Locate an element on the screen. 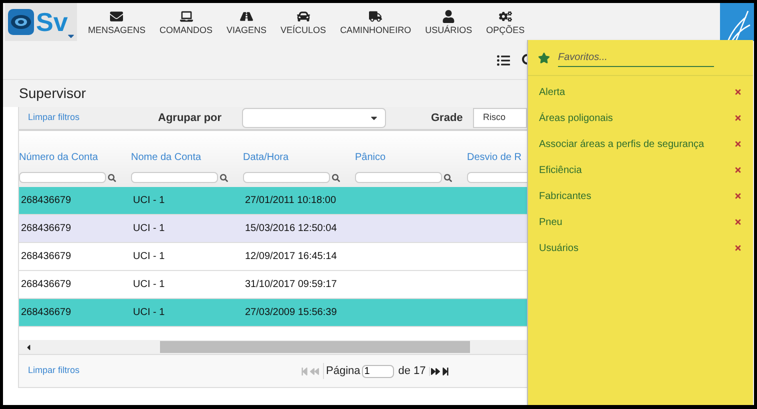  column-header: Pânico is located at coordinates (411, 157).